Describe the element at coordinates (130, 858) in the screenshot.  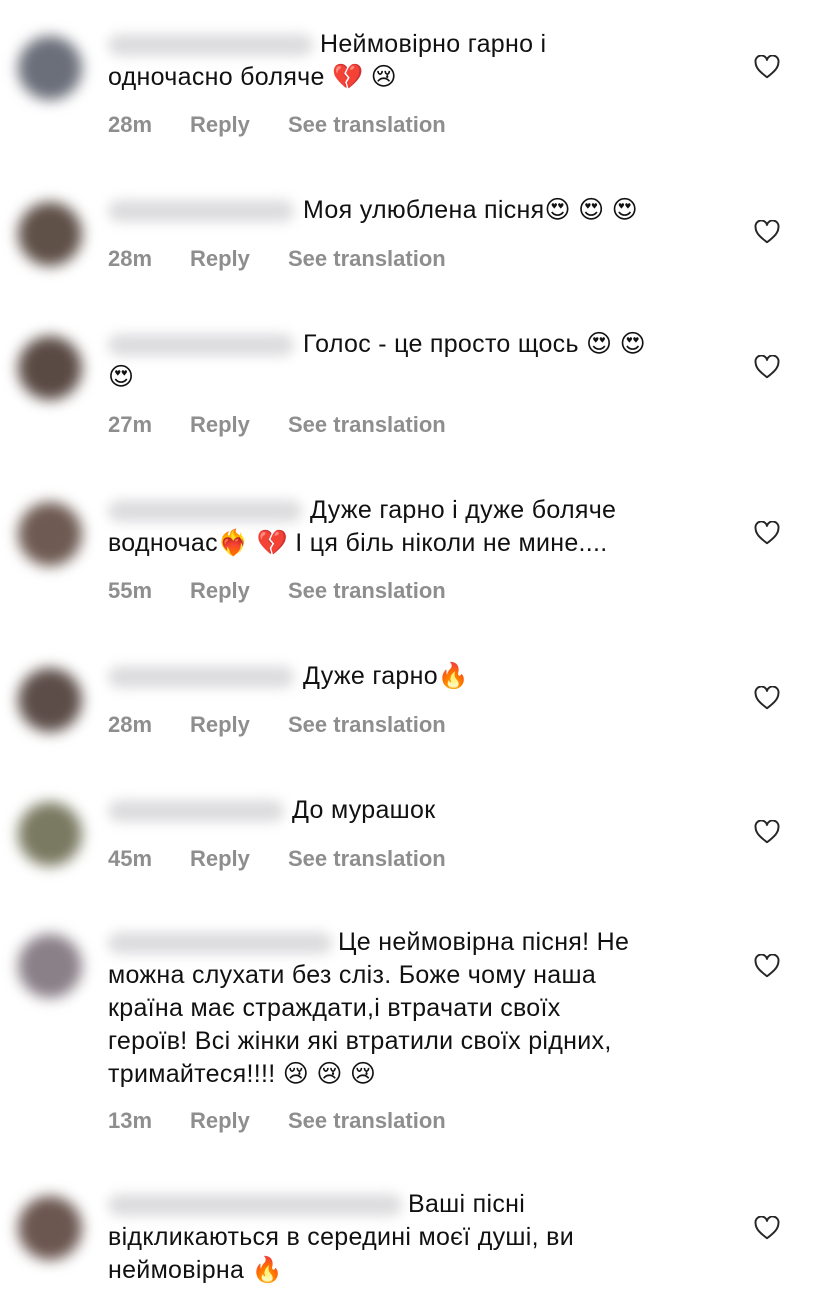
I see `comment-time: 45m` at that location.